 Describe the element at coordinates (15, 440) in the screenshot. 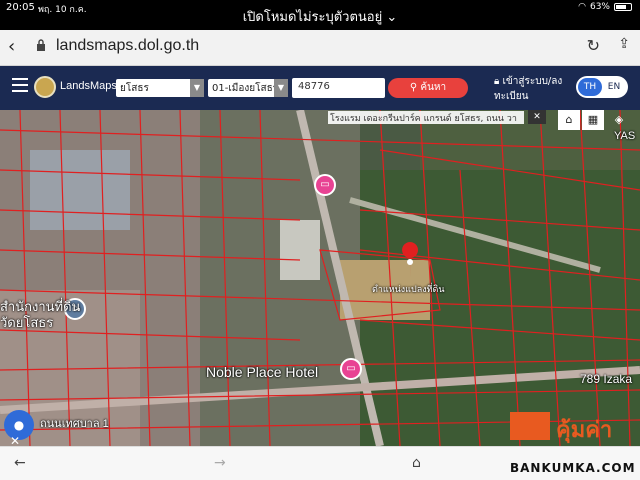

I see `close-panel-icon: ✕` at that location.